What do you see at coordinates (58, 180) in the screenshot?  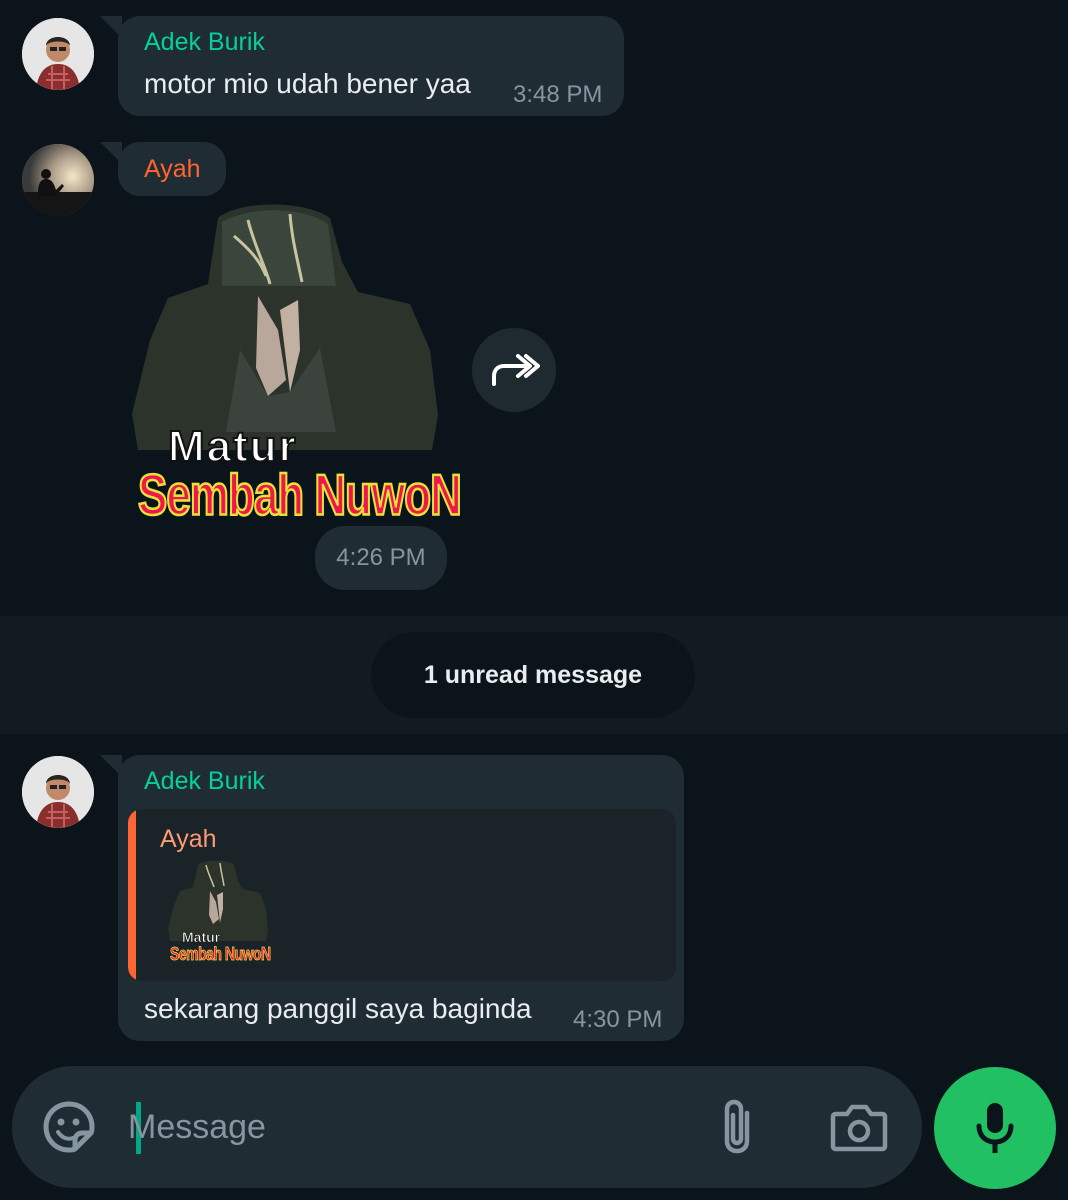 I see `avatar-ayah` at bounding box center [58, 180].